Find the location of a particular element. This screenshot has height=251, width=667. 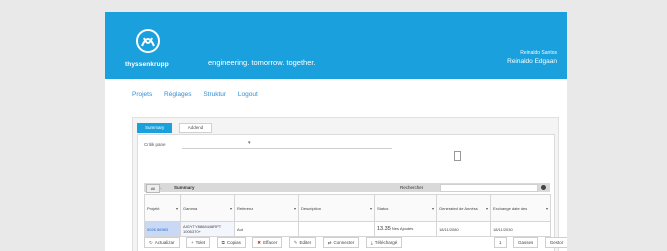

nav-item-logout: Logout is located at coordinates (248, 94).